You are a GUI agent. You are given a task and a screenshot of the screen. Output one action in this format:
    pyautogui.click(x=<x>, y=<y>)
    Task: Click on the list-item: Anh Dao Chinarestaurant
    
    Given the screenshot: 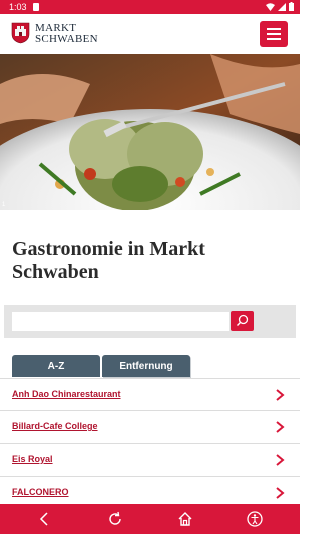 What is the action you would take?
    pyautogui.click(x=150, y=394)
    